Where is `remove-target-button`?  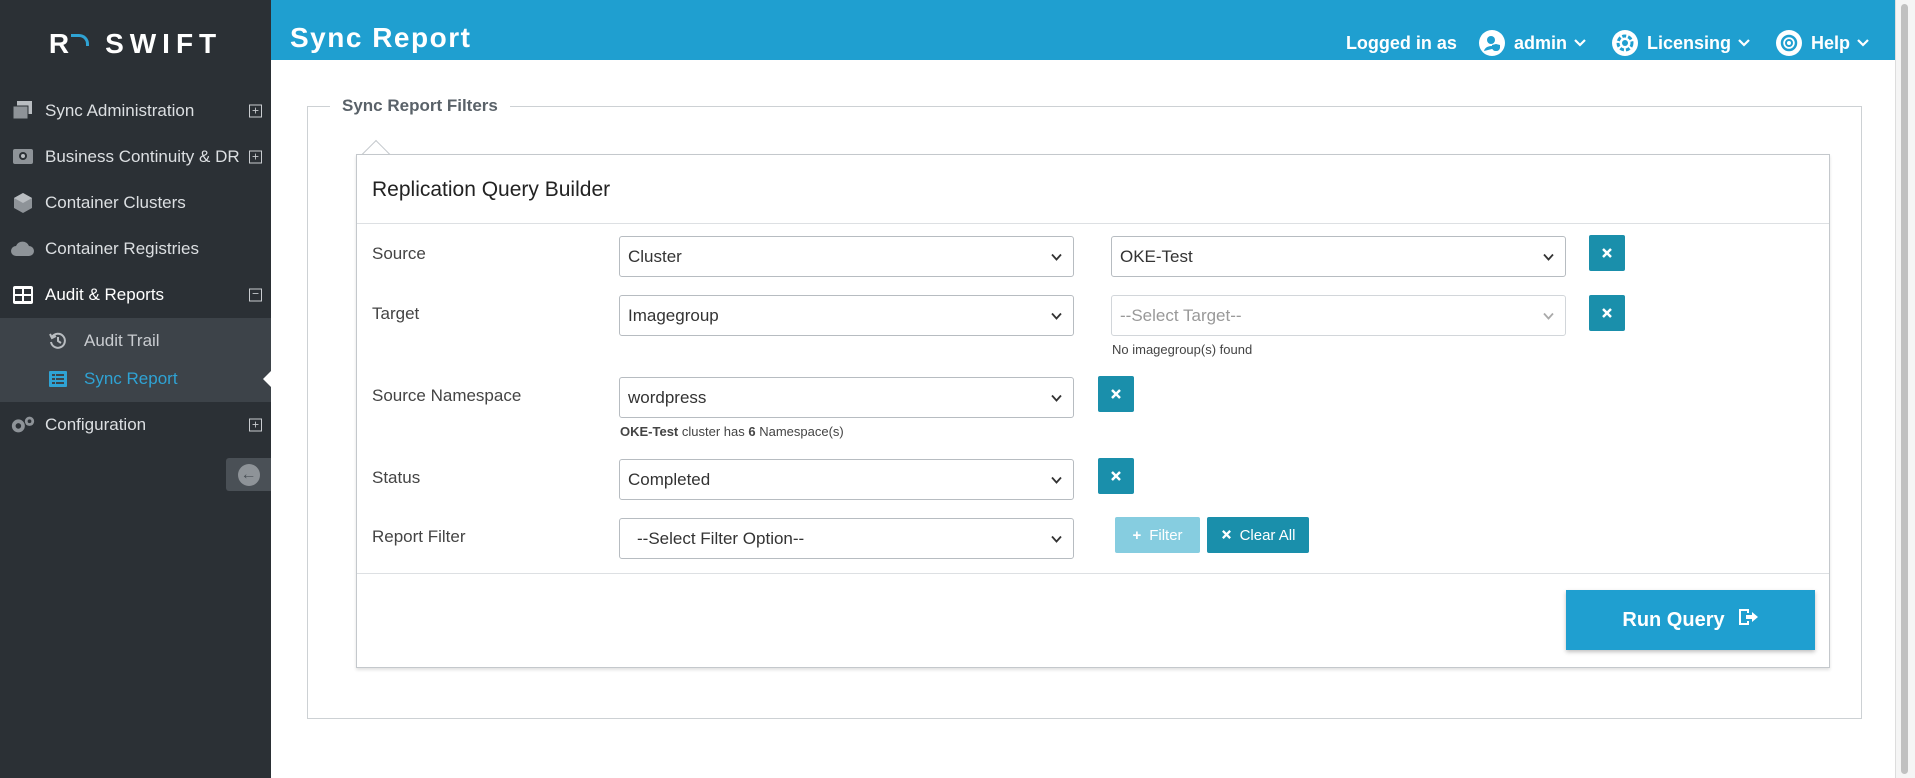 remove-target-button is located at coordinates (1607, 313).